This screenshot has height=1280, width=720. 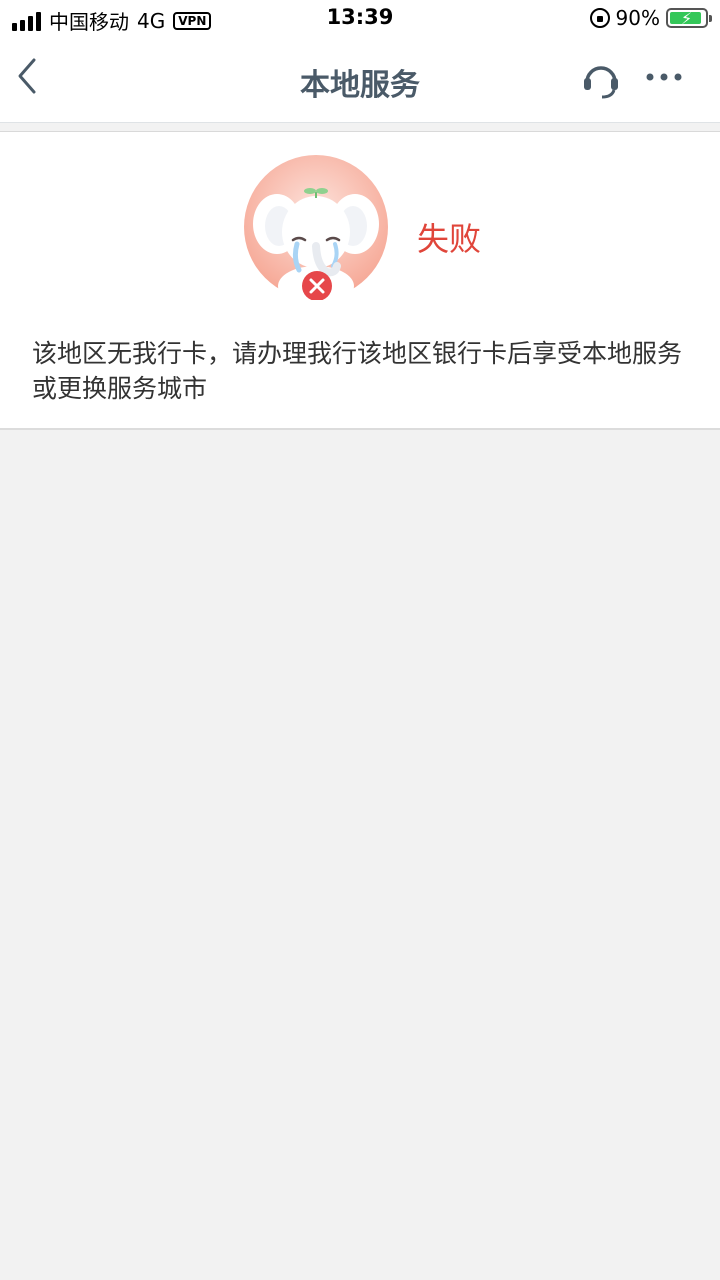 I want to click on status-bar: 中国移动 4G VPN 13:39 90% ⚡, so click(x=360, y=19).